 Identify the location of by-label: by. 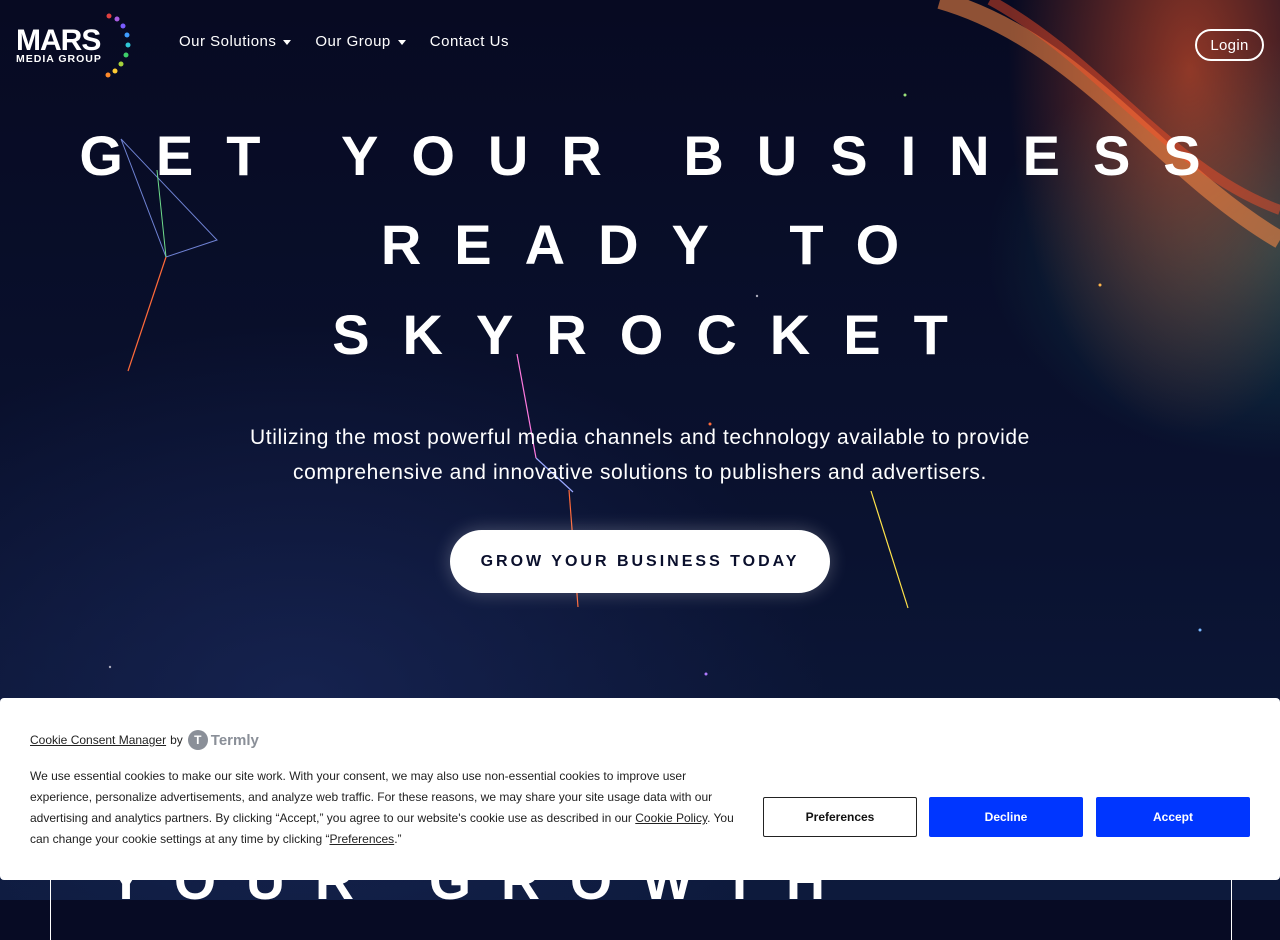
(176, 740).